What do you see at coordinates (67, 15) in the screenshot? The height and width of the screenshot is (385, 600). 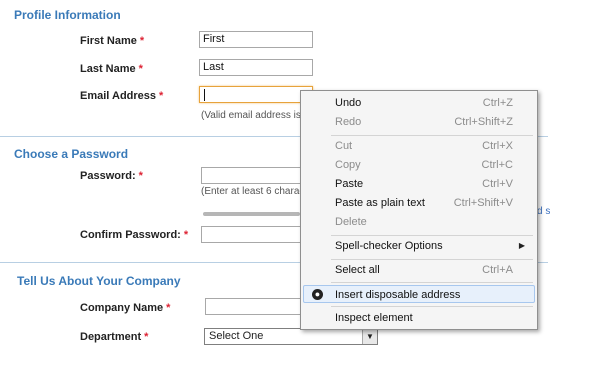 I see `profile-section-title: Profile Information` at bounding box center [67, 15].